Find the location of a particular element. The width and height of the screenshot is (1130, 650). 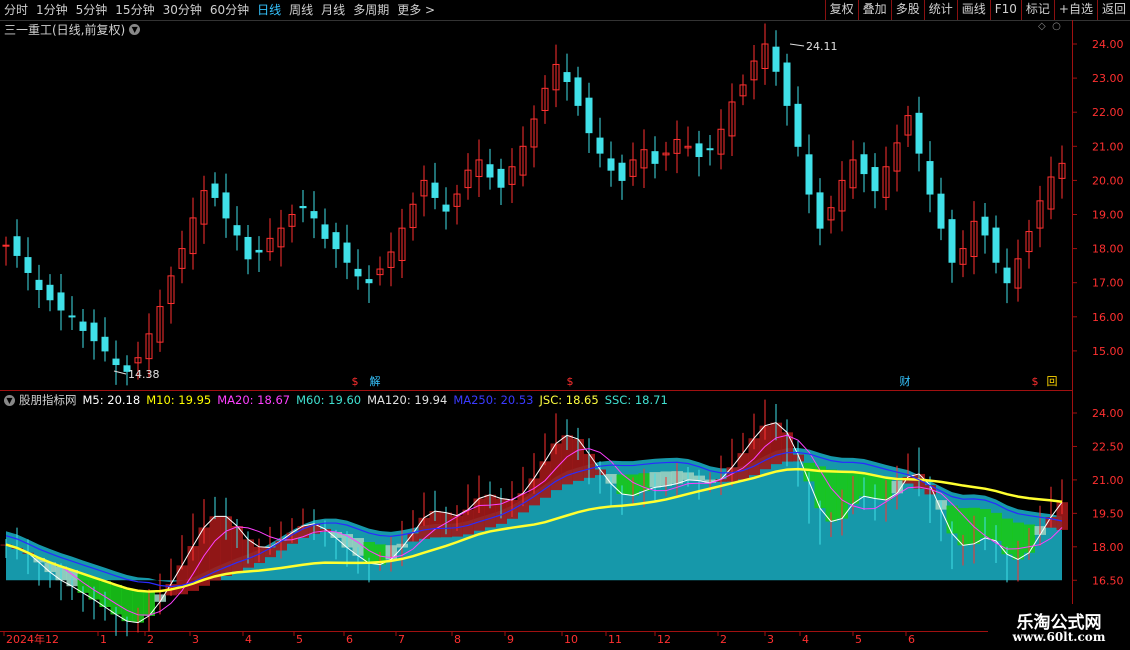

event-marker: 解 is located at coordinates (375, 381).